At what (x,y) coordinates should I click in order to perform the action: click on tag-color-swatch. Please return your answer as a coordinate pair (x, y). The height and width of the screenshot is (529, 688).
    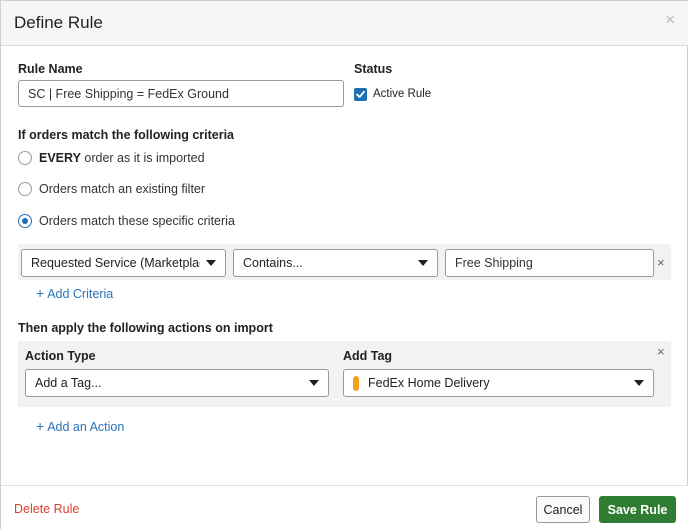
    Looking at the image, I should click on (356, 383).